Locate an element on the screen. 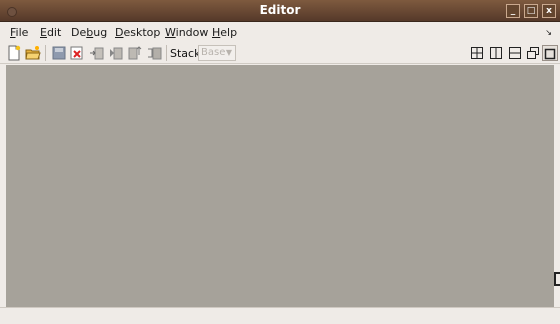 The image size is (560, 324). stack-select: Base ▼ is located at coordinates (217, 53).